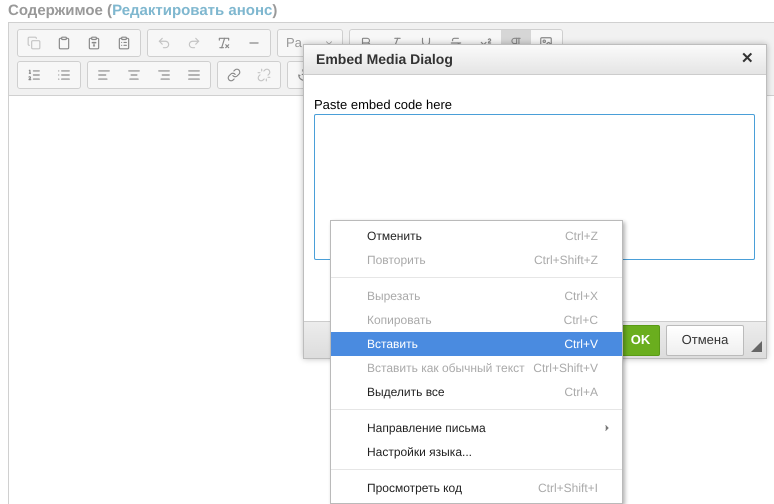 This screenshot has width=774, height=504. I want to click on section-title: Содержимое (, so click(60, 10).